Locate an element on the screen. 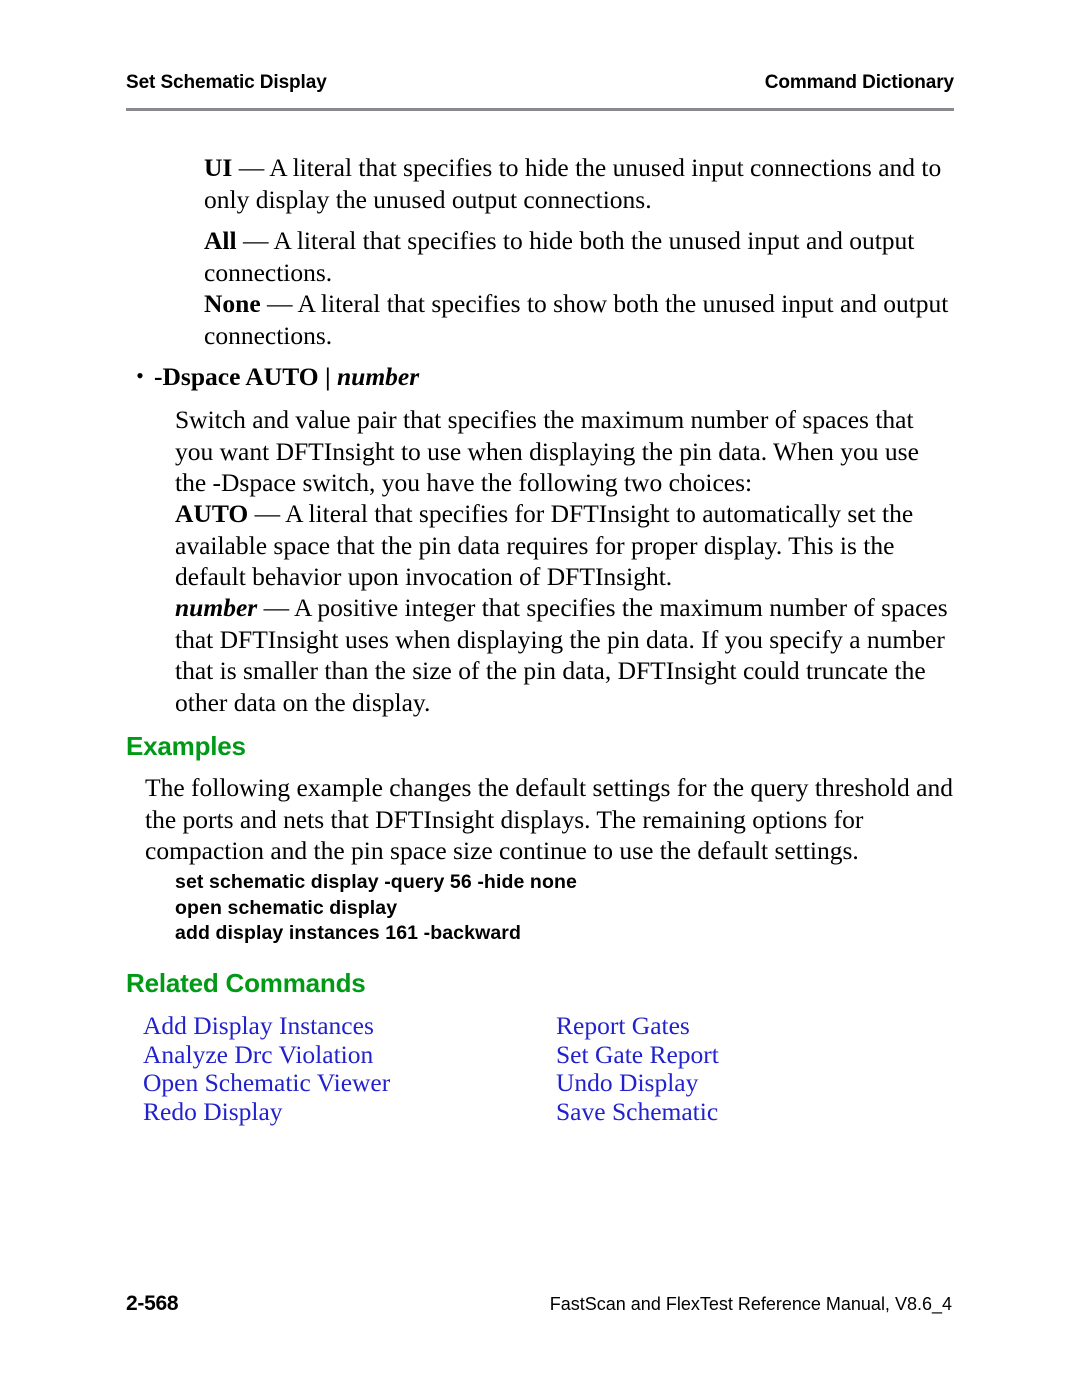 The image size is (1080, 1397). choice-dash-number: — is located at coordinates (276, 607).